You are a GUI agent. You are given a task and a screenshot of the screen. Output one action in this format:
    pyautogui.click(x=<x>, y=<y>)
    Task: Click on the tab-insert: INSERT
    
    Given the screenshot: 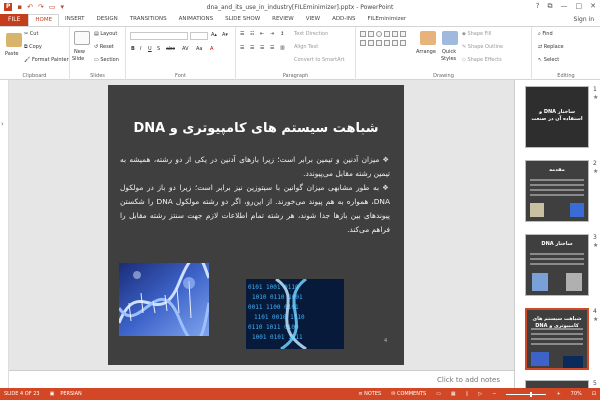 What is the action you would take?
    pyautogui.click(x=74, y=20)
    